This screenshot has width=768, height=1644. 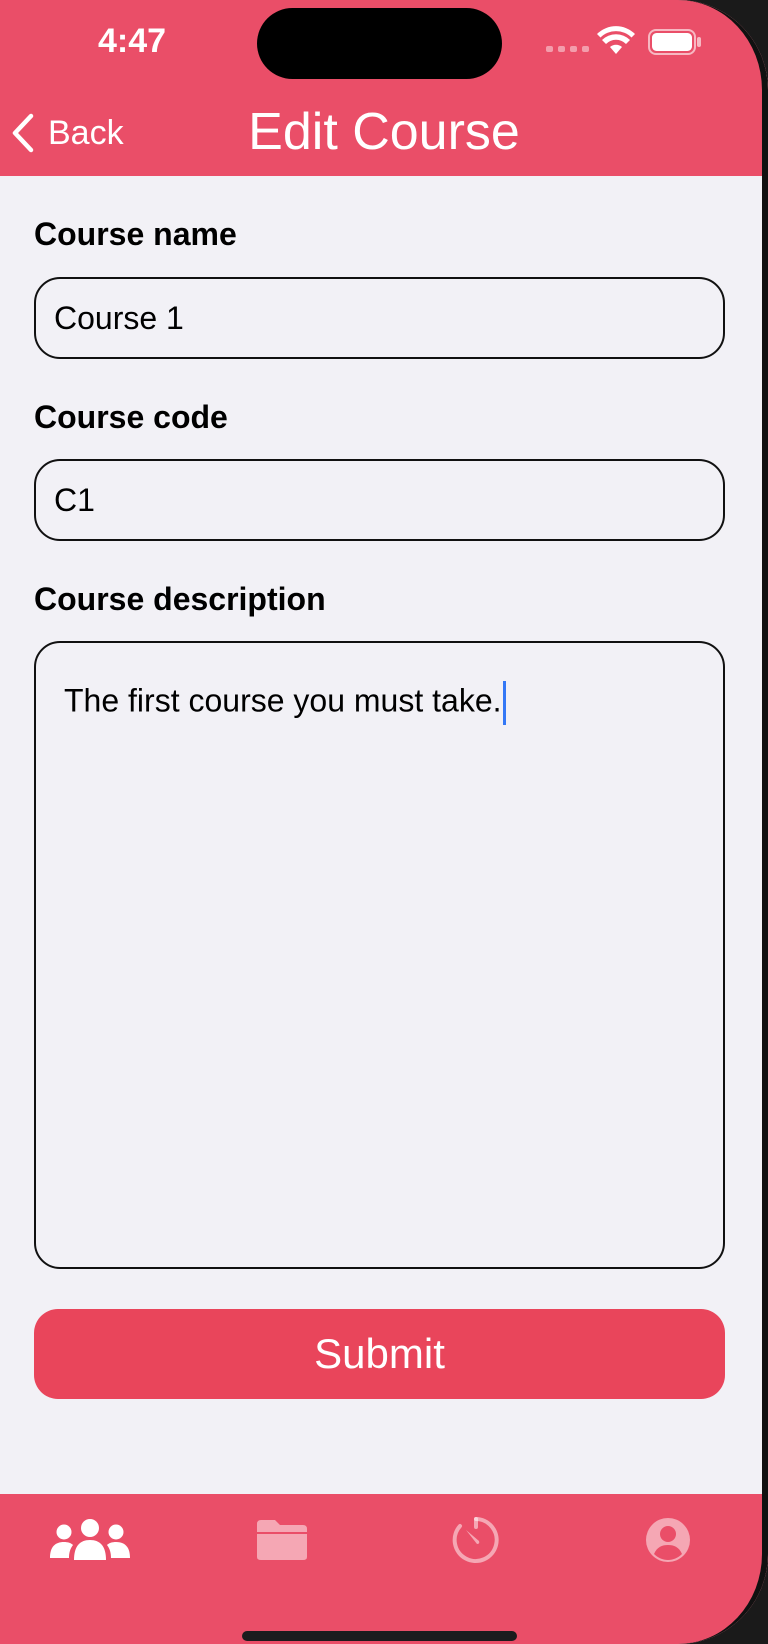 I want to click on course-name-field: Course 1, so click(x=379, y=318).